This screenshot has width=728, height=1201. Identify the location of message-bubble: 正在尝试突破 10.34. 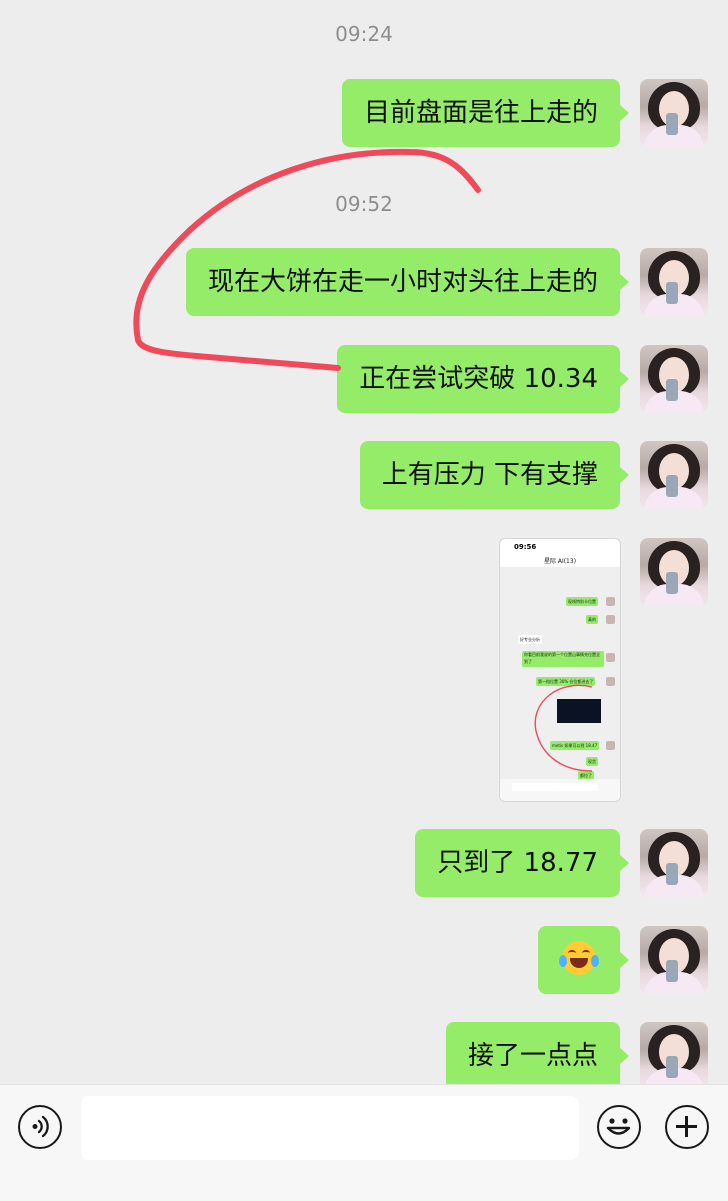
(483, 379).